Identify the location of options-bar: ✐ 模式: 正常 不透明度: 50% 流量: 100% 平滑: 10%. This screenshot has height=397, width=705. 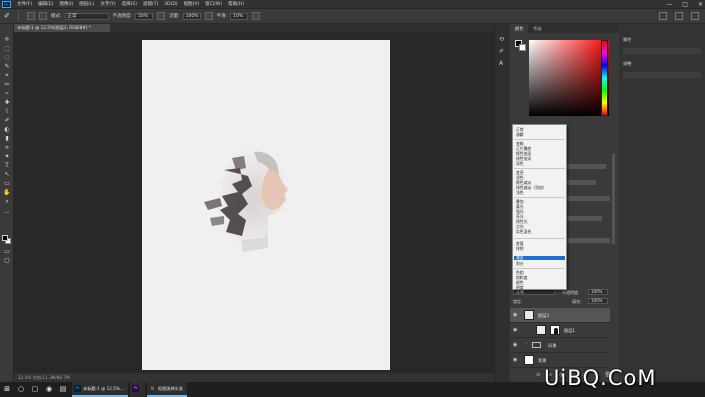
(352, 16).